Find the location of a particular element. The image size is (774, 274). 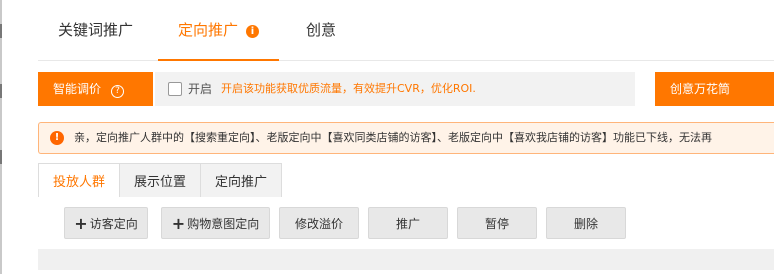

smart-bid-button: 智能调价? is located at coordinates (95, 89).